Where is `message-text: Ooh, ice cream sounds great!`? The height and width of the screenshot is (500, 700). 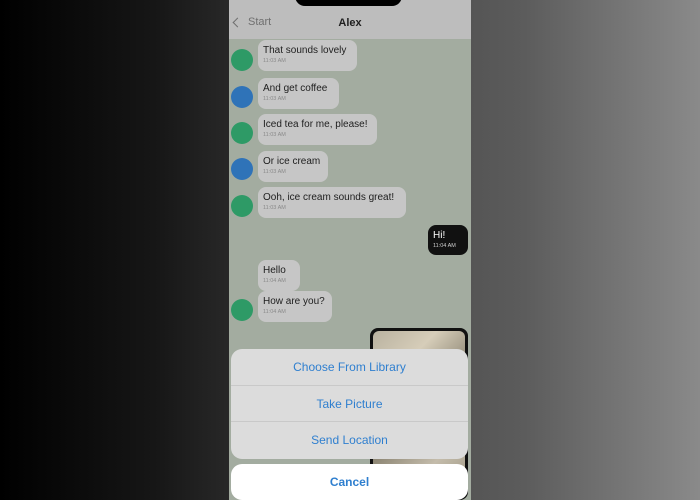
message-text: Ooh, ice cream sounds great! is located at coordinates (329, 197).